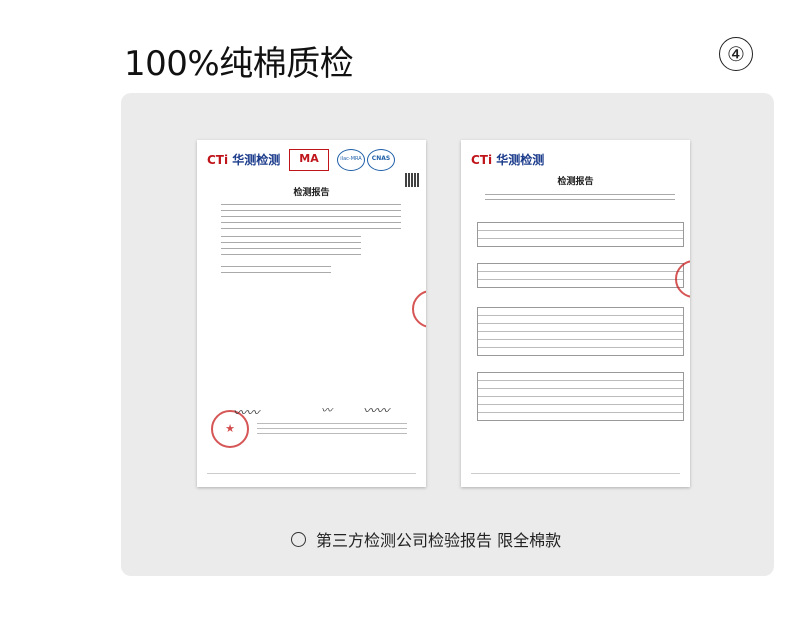 Image resolution: width=790 pixels, height=619 pixels. What do you see at coordinates (381, 160) in the screenshot?
I see `cnas-mark: CNAS` at bounding box center [381, 160].